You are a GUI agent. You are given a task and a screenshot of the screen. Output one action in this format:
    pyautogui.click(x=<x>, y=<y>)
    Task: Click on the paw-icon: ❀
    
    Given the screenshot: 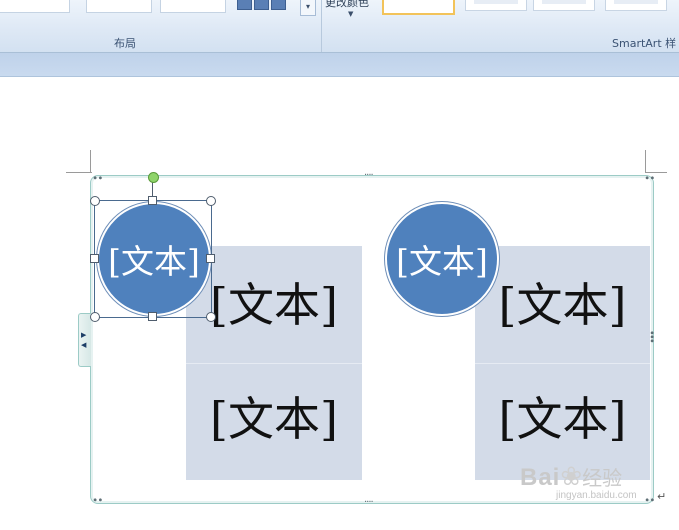 What is the action you would take?
    pyautogui.click(x=571, y=477)
    